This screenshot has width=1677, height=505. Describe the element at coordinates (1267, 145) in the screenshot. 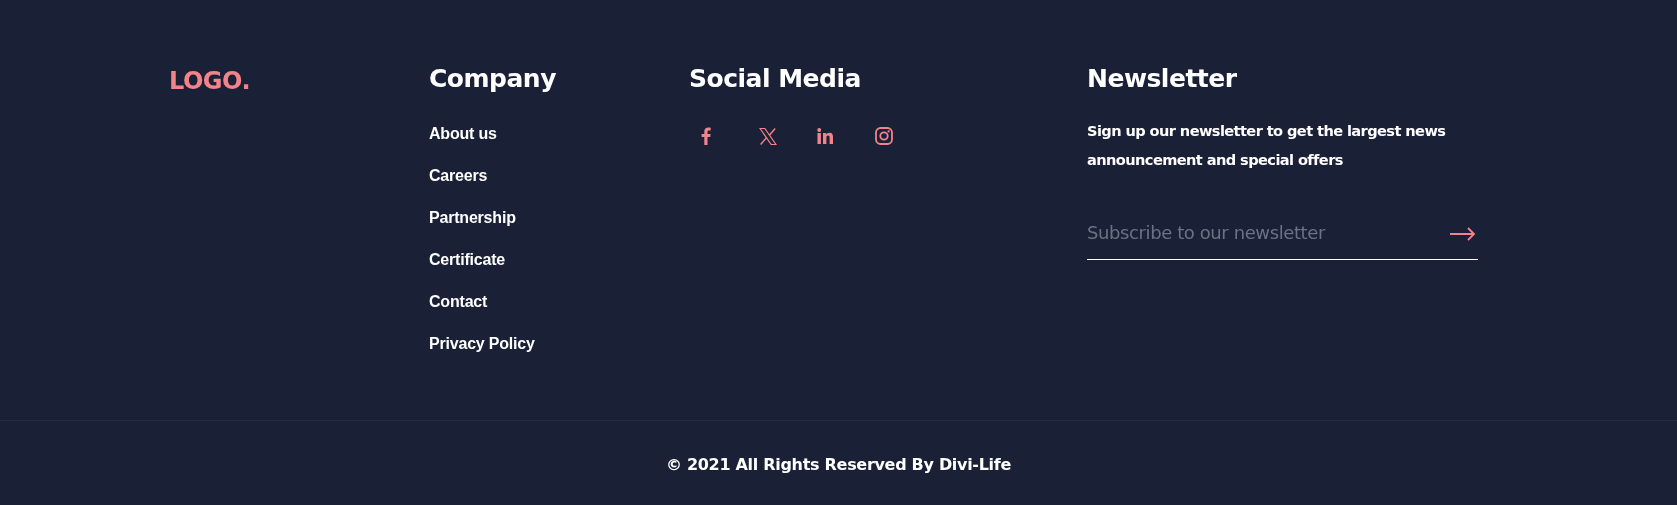

I see `newsletter-description: Sign up our newsletter to get the largest news announcement and special offers` at that location.